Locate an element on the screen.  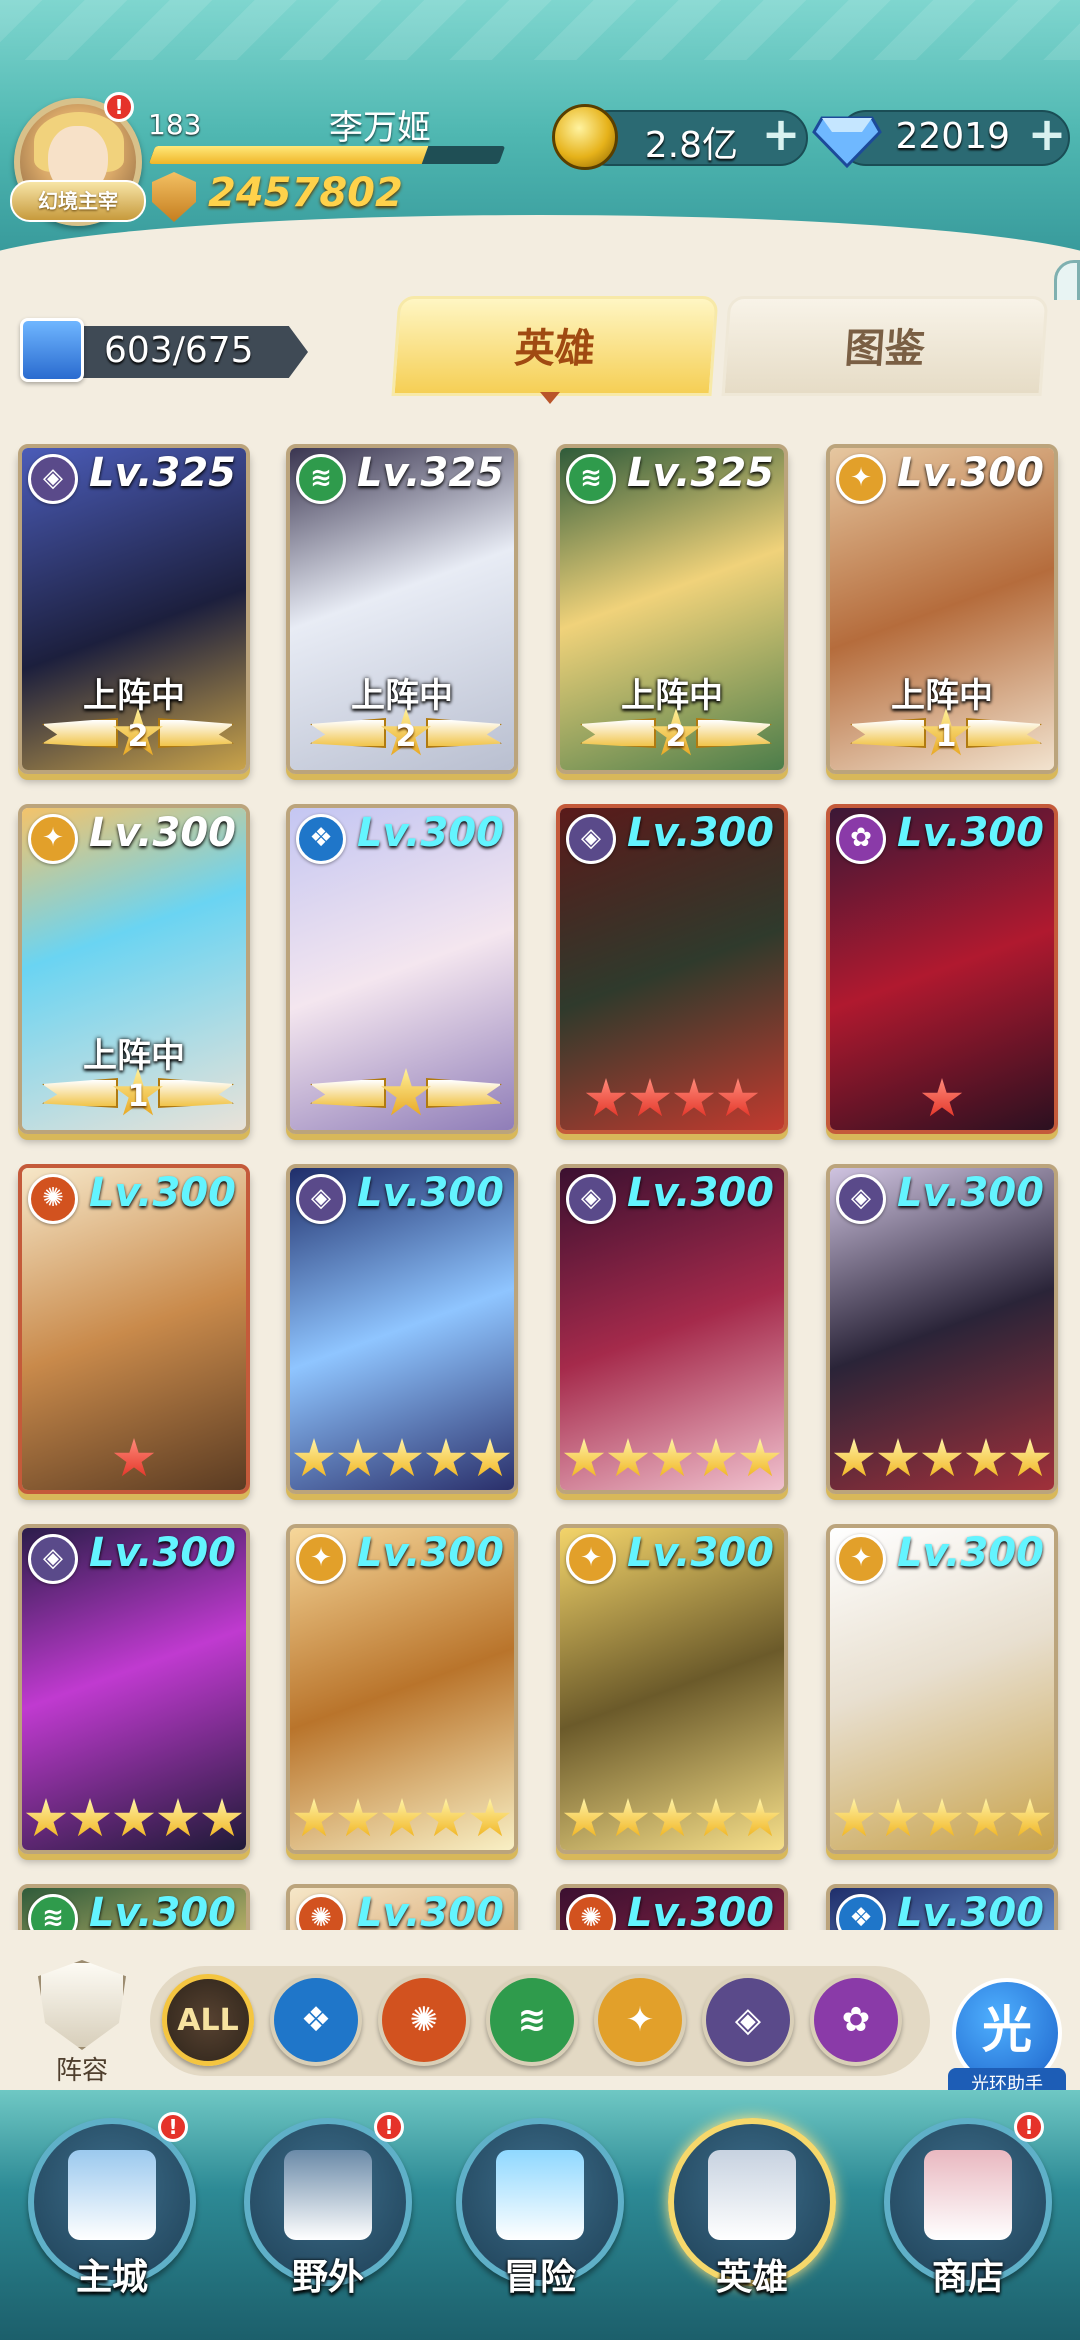
filter-light-icon: ✦ is located at coordinates (640, 2020).